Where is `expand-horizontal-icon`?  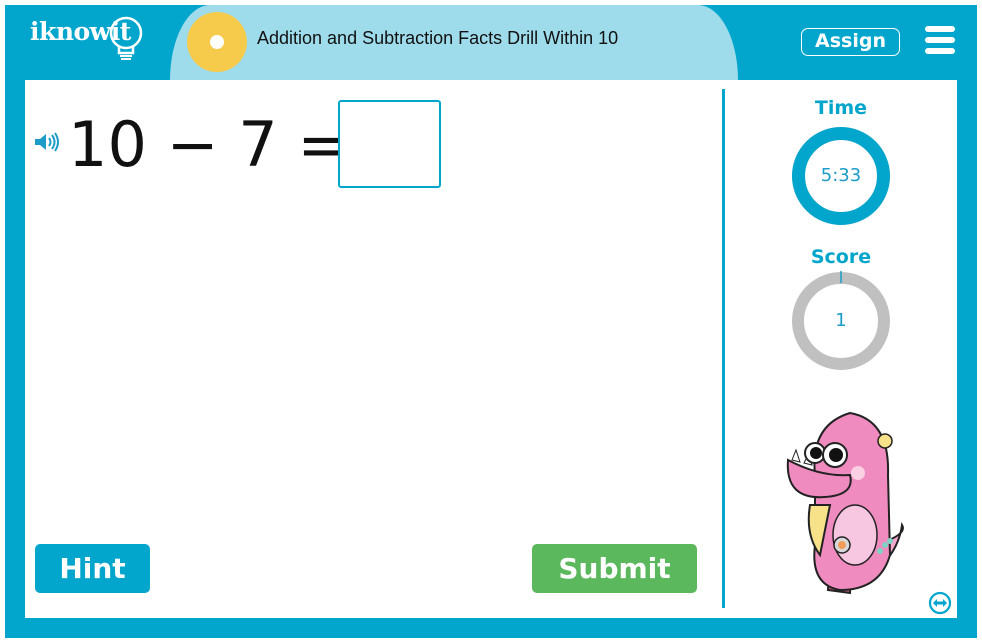 expand-horizontal-icon is located at coordinates (940, 603).